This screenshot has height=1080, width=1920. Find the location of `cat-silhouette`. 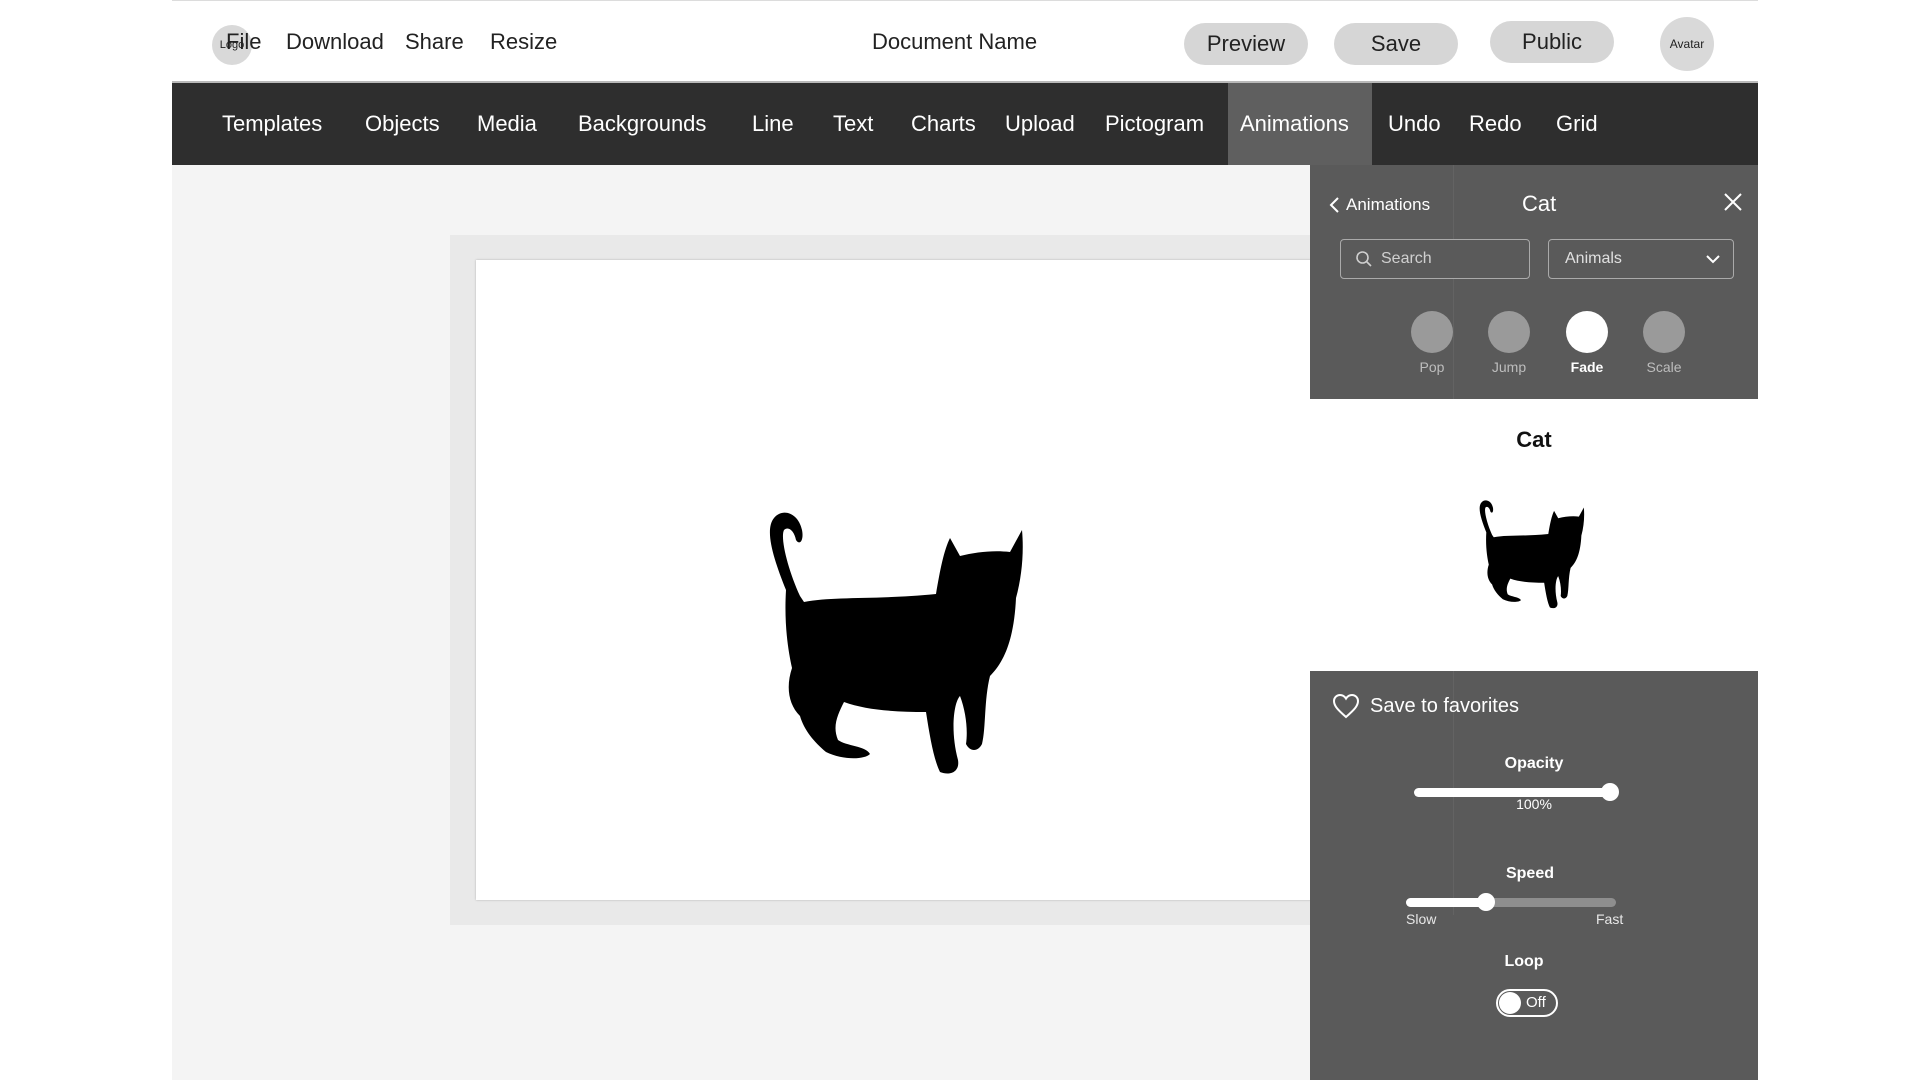

cat-silhouette is located at coordinates (899, 640).